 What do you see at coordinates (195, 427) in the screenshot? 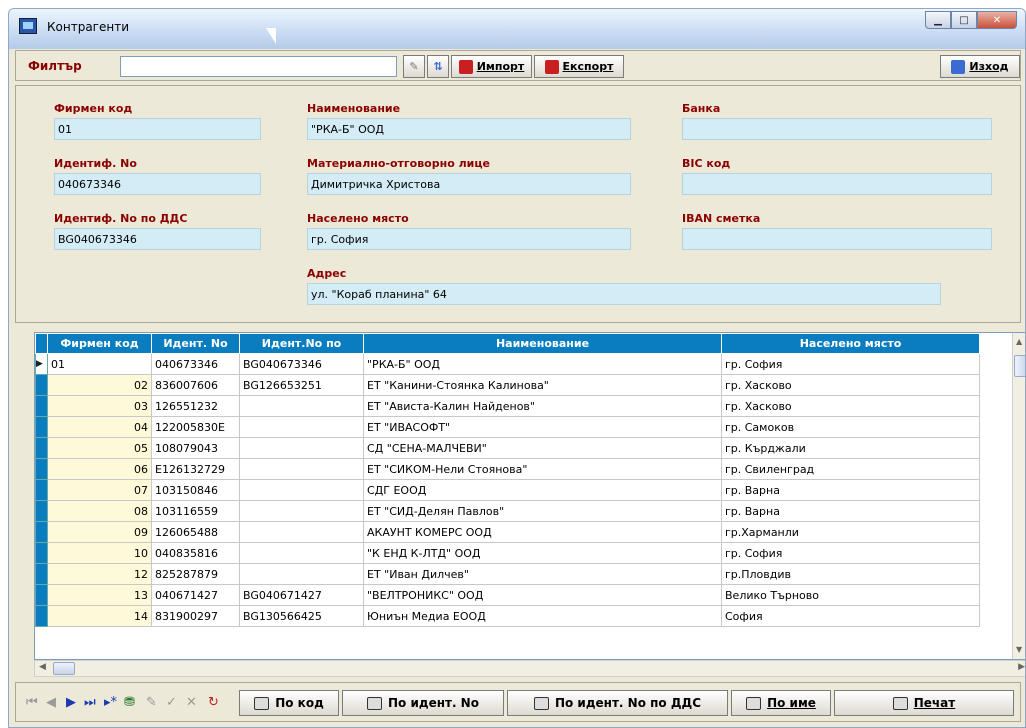
I see `cell-id: 122005830E` at bounding box center [195, 427].